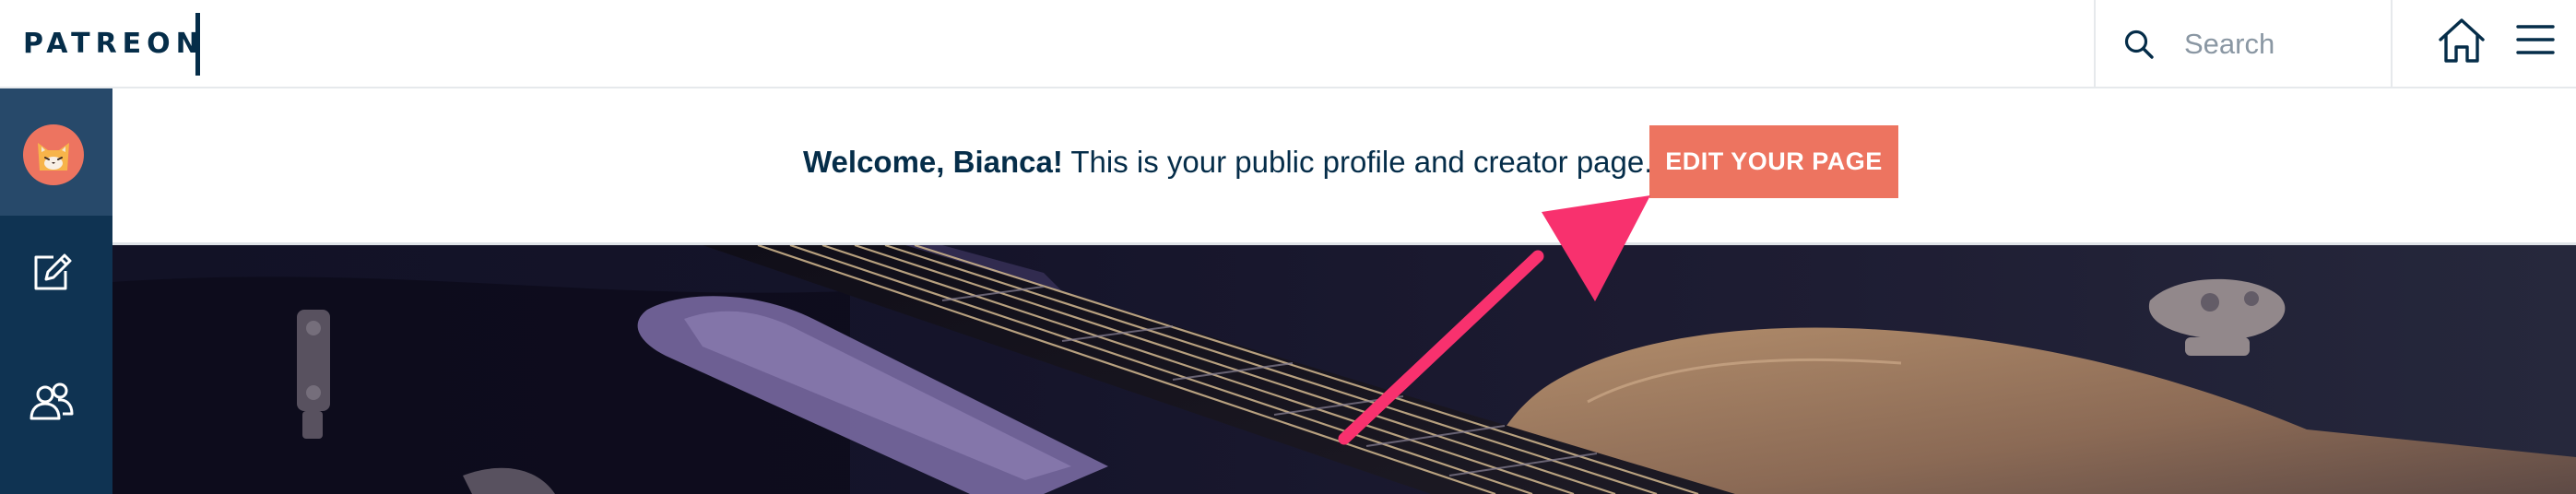 The image size is (2576, 494). What do you see at coordinates (52, 401) in the screenshot?
I see `community-icon` at bounding box center [52, 401].